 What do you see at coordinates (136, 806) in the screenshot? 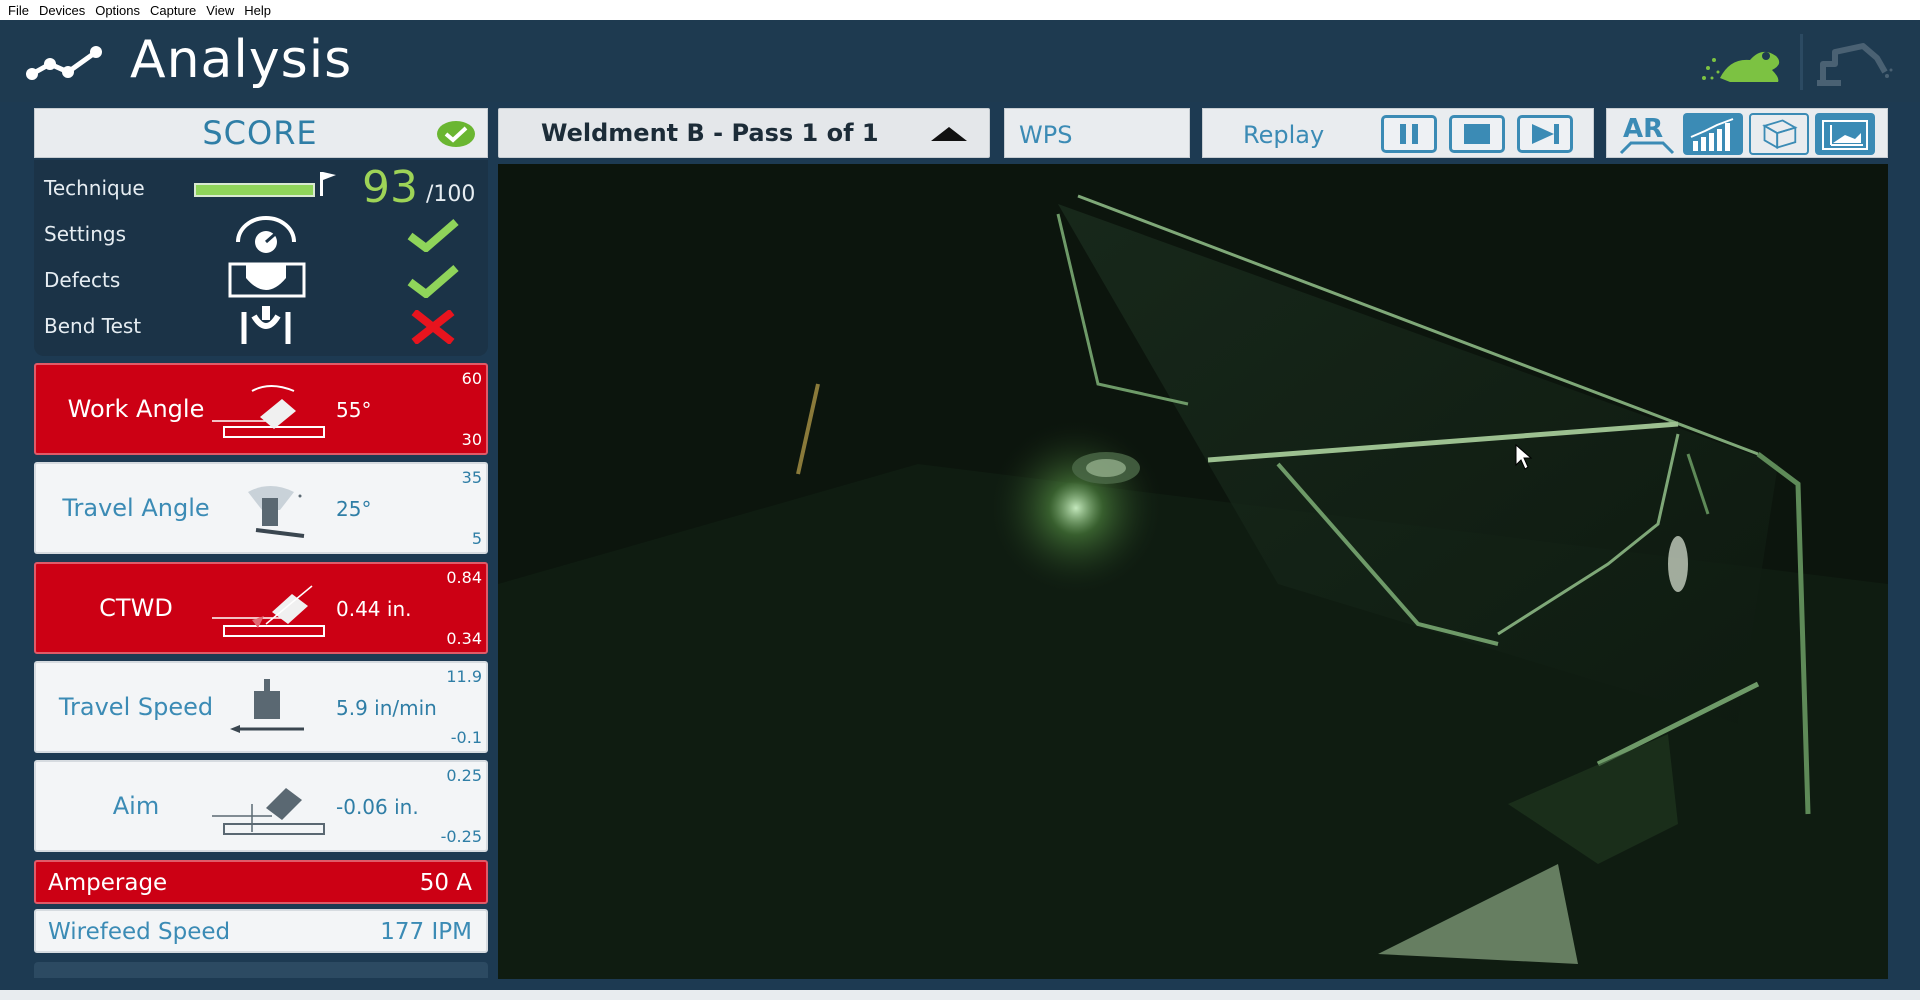
I see `aim-label: Aim` at bounding box center [136, 806].